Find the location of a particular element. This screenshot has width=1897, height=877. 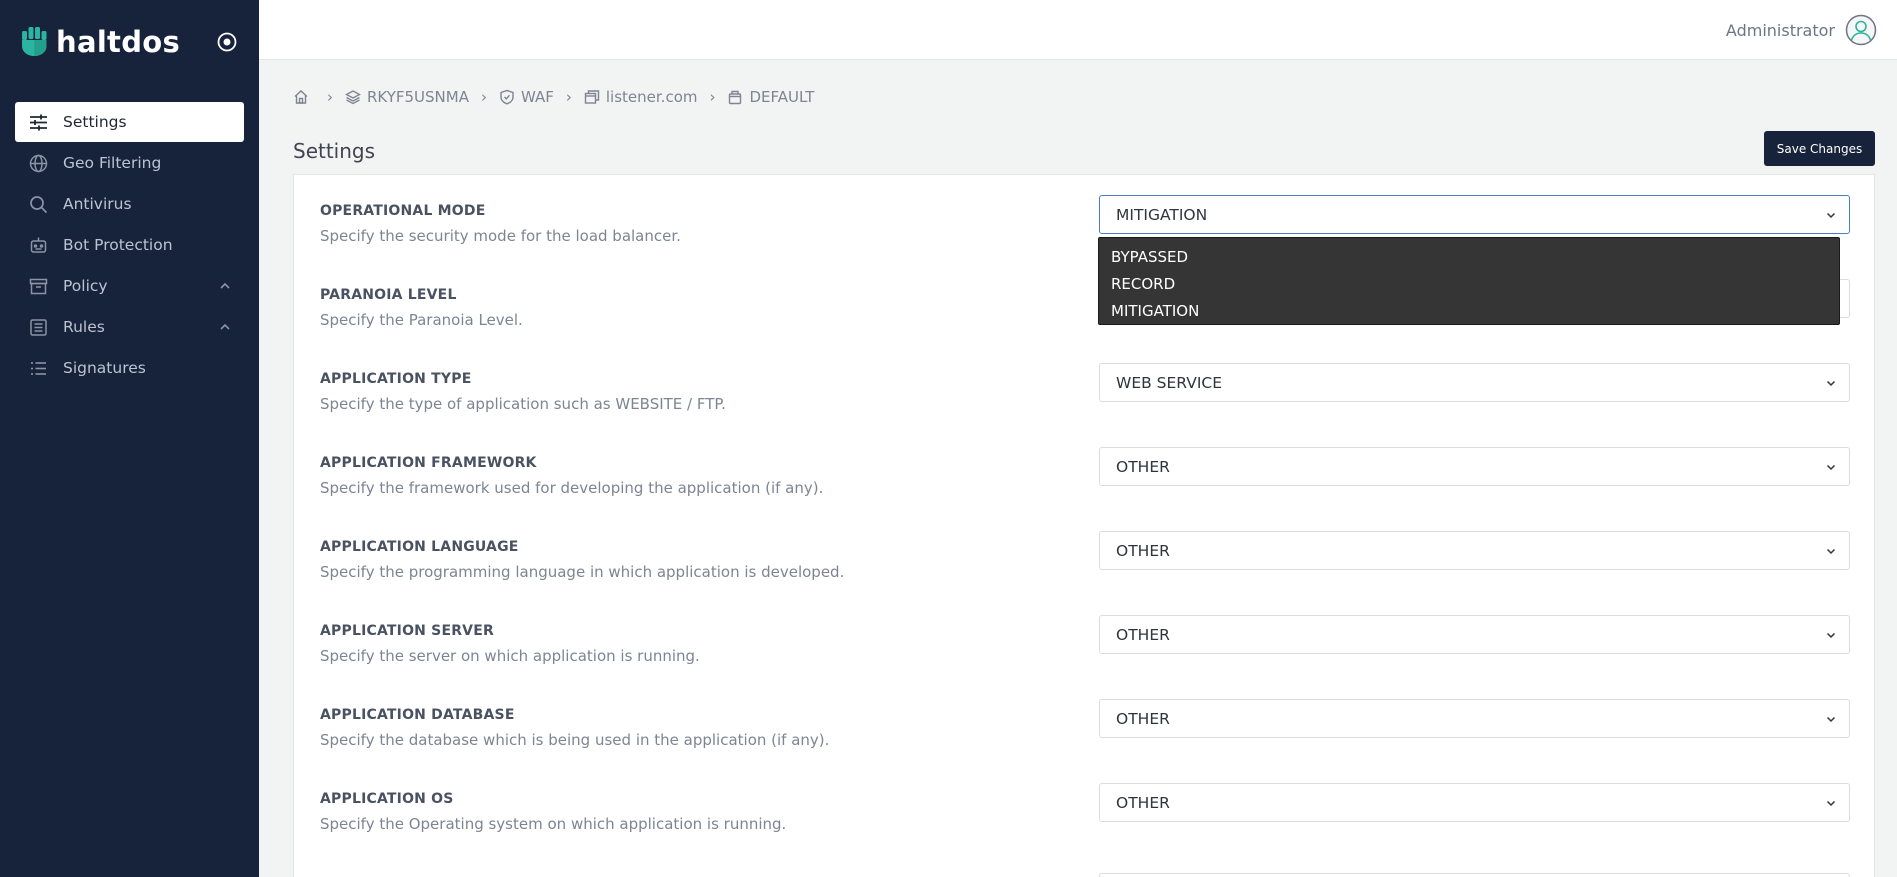

sidebar-item-label: Policy is located at coordinates (85, 286).